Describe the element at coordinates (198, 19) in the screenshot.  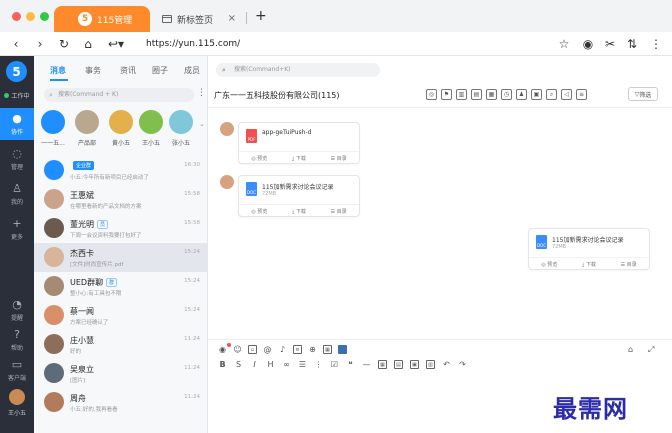
I see `tab-new-tab: 新标签页 ×` at that location.